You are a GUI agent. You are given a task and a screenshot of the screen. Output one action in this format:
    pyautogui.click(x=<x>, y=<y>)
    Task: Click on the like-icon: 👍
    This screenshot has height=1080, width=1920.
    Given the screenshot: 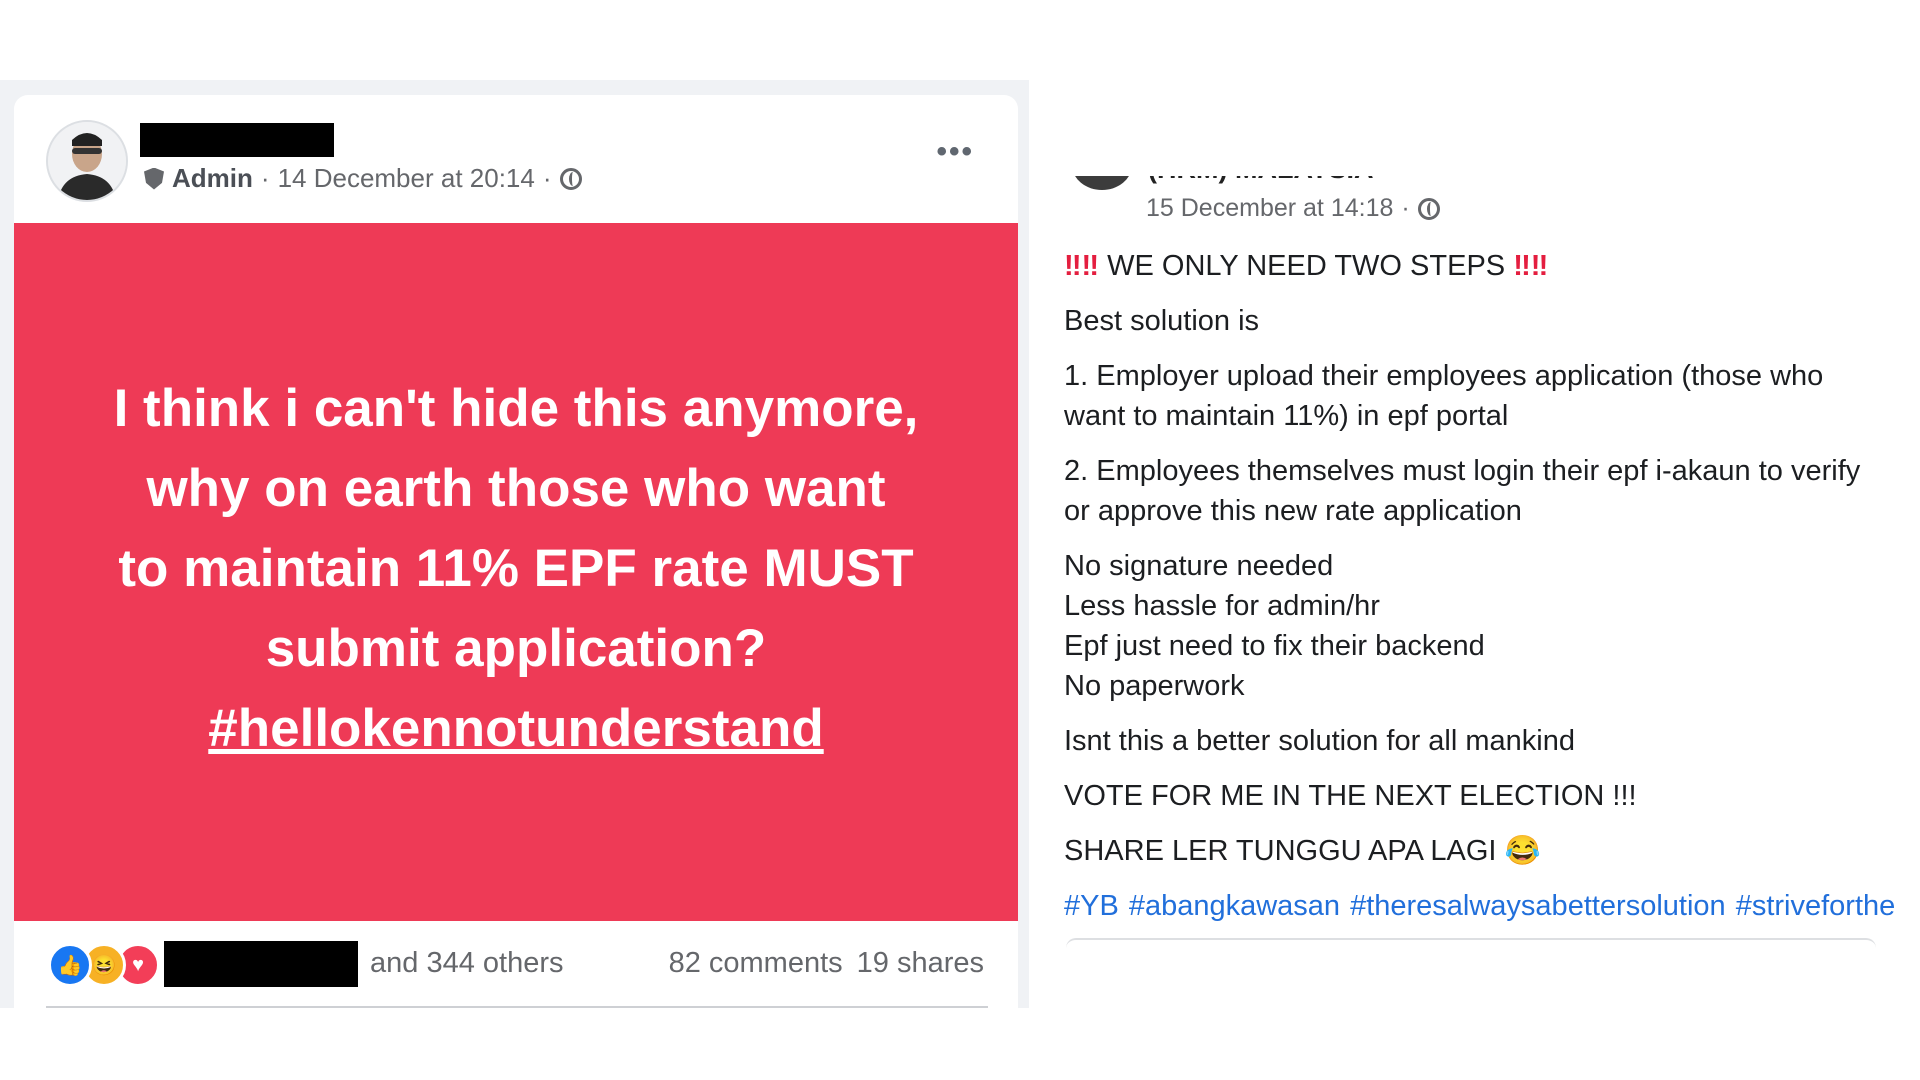 What is the action you would take?
    pyautogui.click(x=70, y=965)
    